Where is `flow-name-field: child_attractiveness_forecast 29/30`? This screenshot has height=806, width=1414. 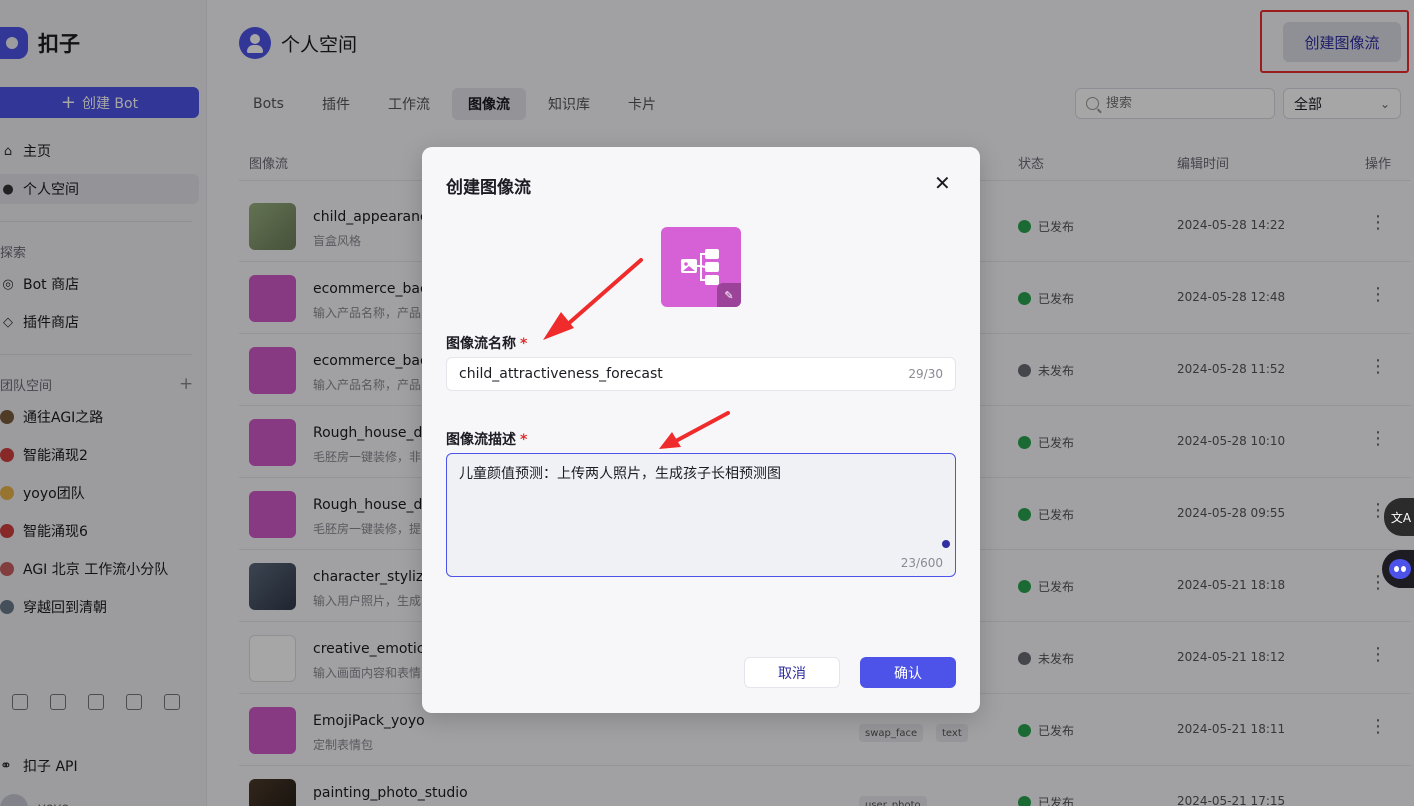
flow-name-field: child_attractiveness_forecast 29/30 is located at coordinates (701, 374).